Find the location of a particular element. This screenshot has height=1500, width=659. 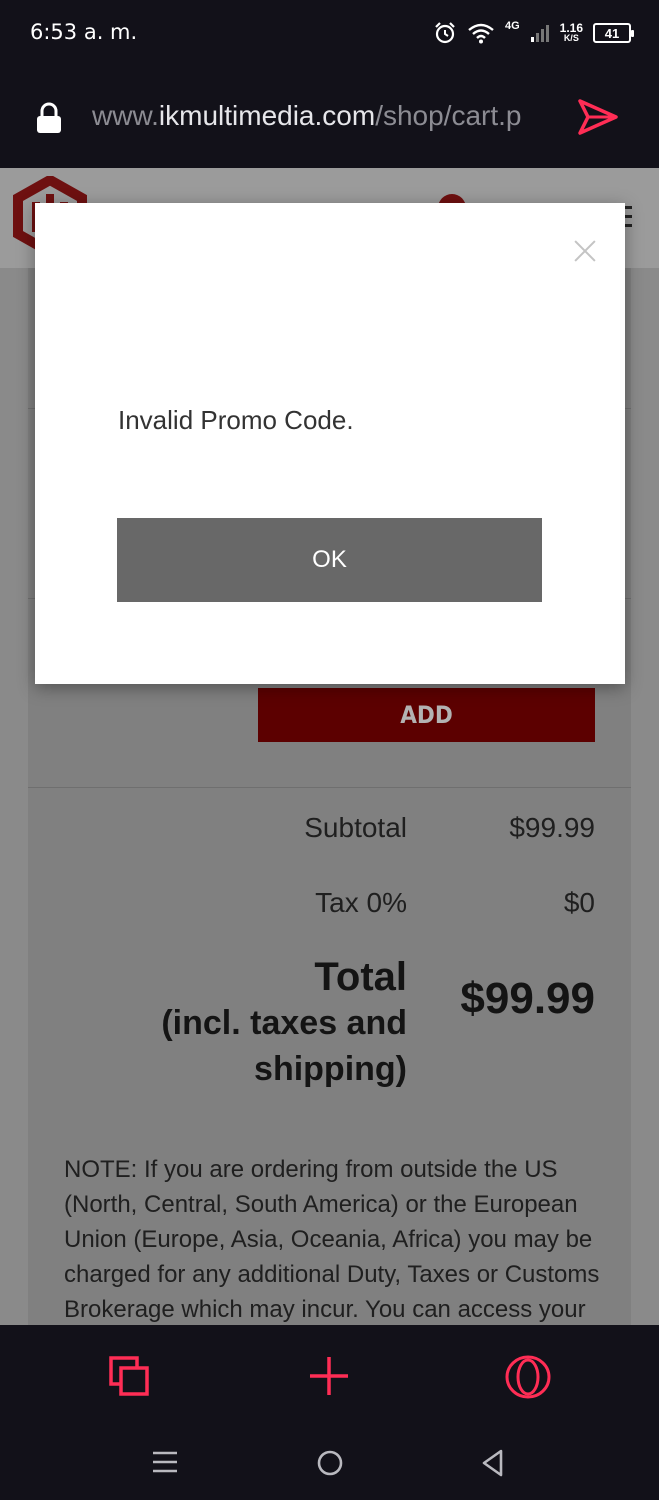

url-path: /shop/cart.p is located at coordinates (448, 115).